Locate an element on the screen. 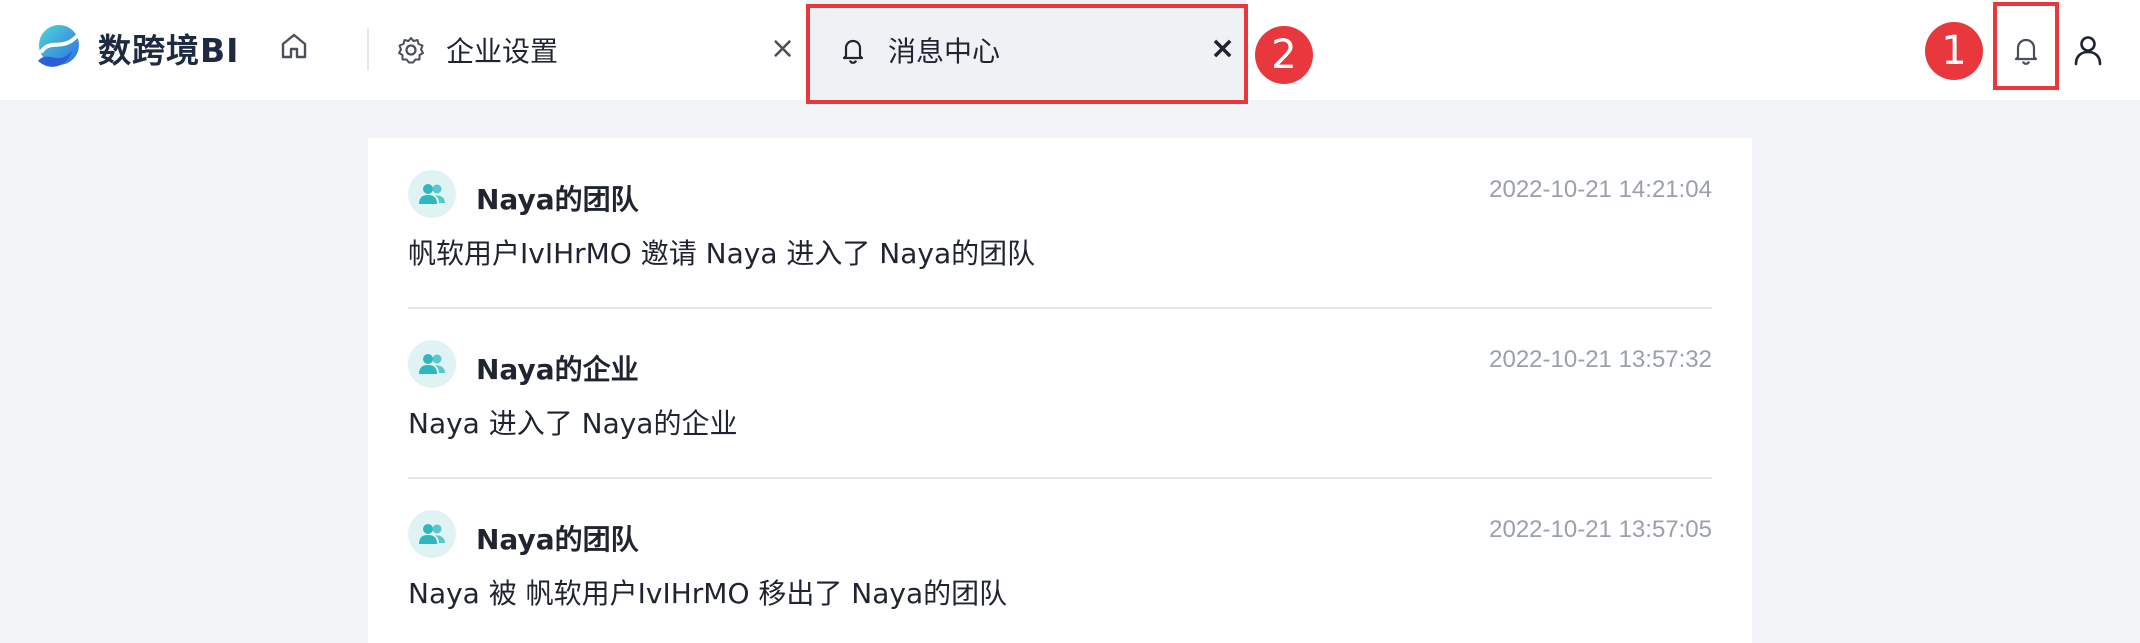  message-body: Naya 进入了 Naya的企业 is located at coordinates (573, 423).